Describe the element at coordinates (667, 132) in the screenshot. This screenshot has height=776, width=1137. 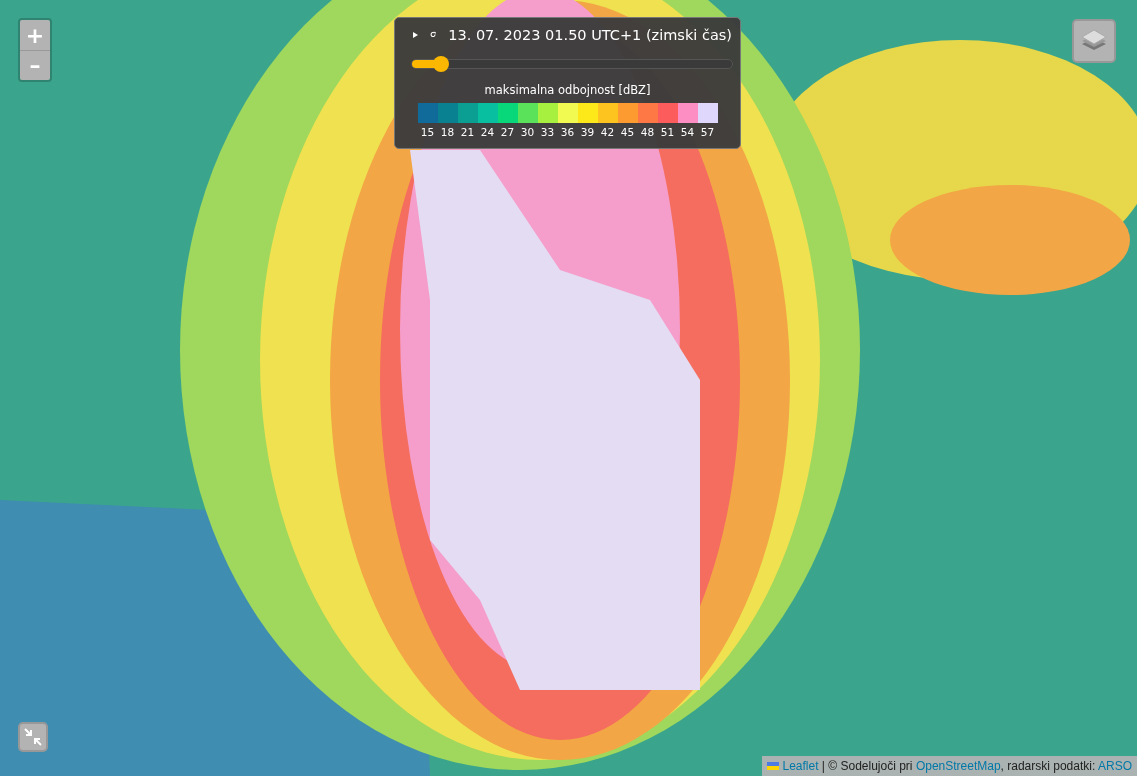
I see `legend-label: 51` at that location.